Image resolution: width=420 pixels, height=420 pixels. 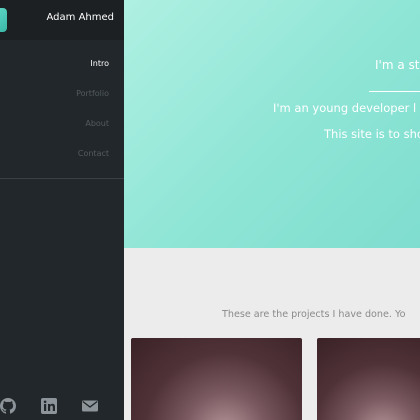 What do you see at coordinates (62, 127) in the screenshot?
I see `nav-item-about: About` at bounding box center [62, 127].